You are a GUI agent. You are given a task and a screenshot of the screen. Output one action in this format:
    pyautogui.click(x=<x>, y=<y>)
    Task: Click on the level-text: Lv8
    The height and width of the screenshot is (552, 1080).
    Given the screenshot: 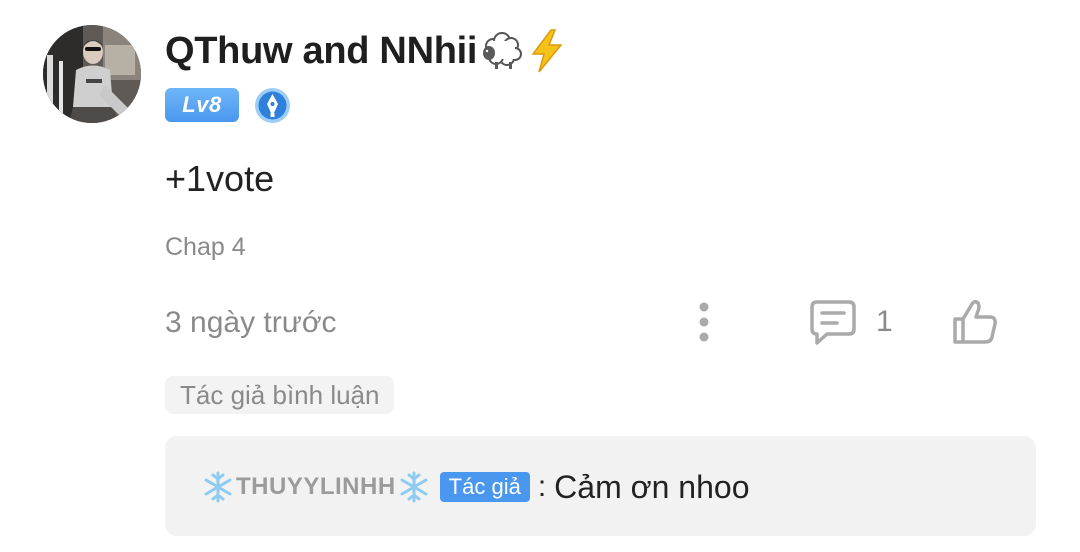 What is the action you would take?
    pyautogui.click(x=202, y=104)
    